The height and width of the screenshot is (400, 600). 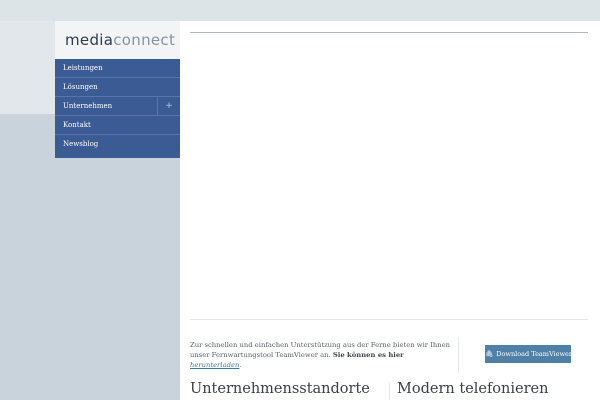 I want to click on paperclip-icon: 🖇, so click(x=489, y=354).